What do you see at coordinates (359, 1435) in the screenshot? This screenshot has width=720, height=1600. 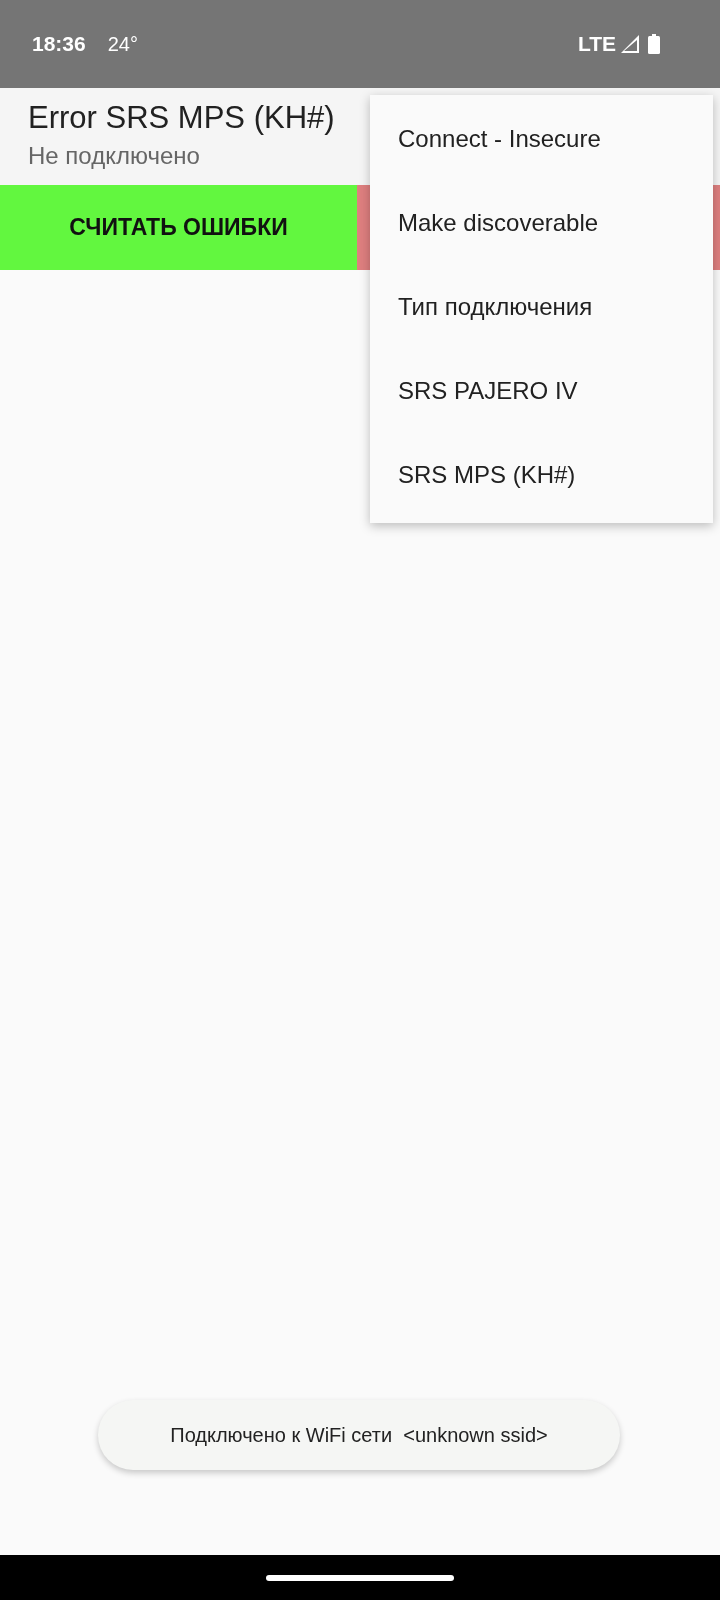 I see `toast-message: Подключено к WiFi сети <unknown ssid>` at bounding box center [359, 1435].